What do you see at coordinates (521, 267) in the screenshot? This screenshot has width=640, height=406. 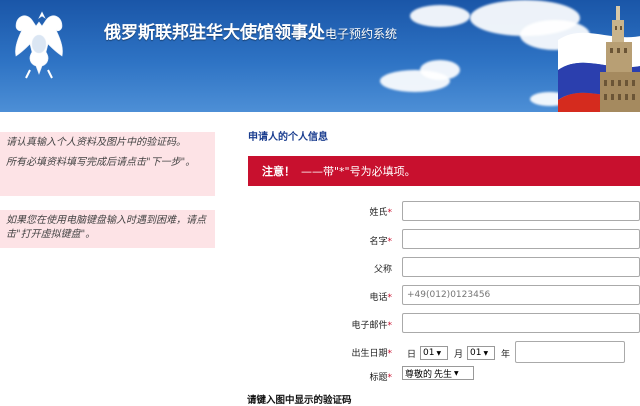 I see `patronymic-input` at bounding box center [521, 267].